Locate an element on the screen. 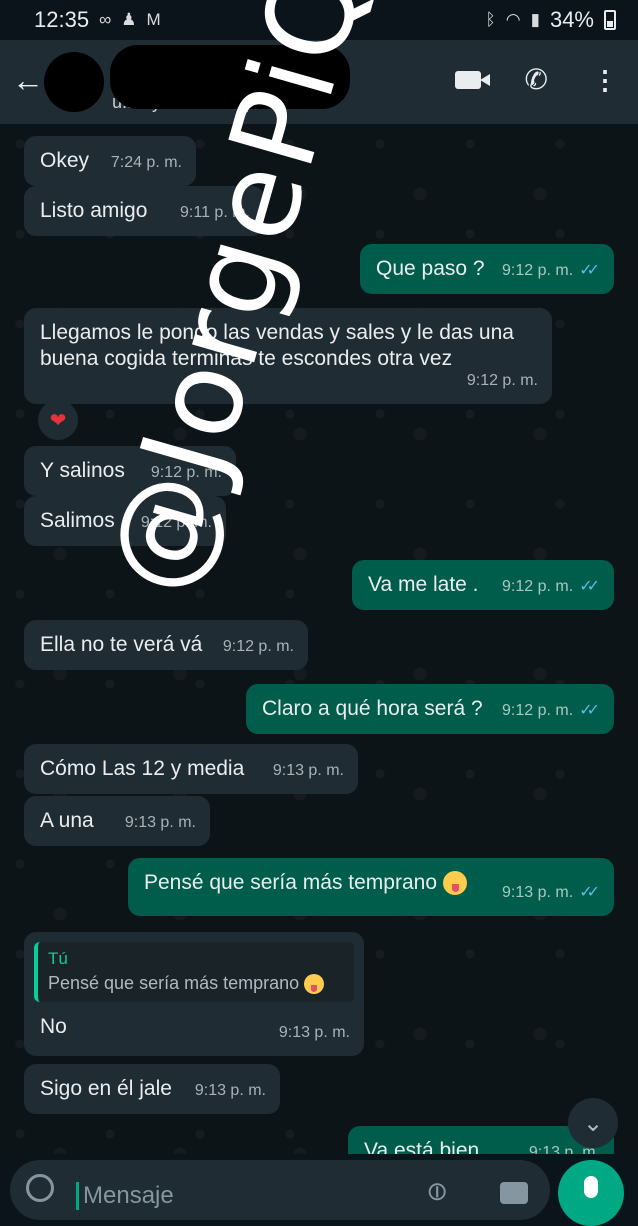 This screenshot has width=638, height=1226. message-bubble: Listo amigo 9:11 p. m. is located at coordinates (144, 211).